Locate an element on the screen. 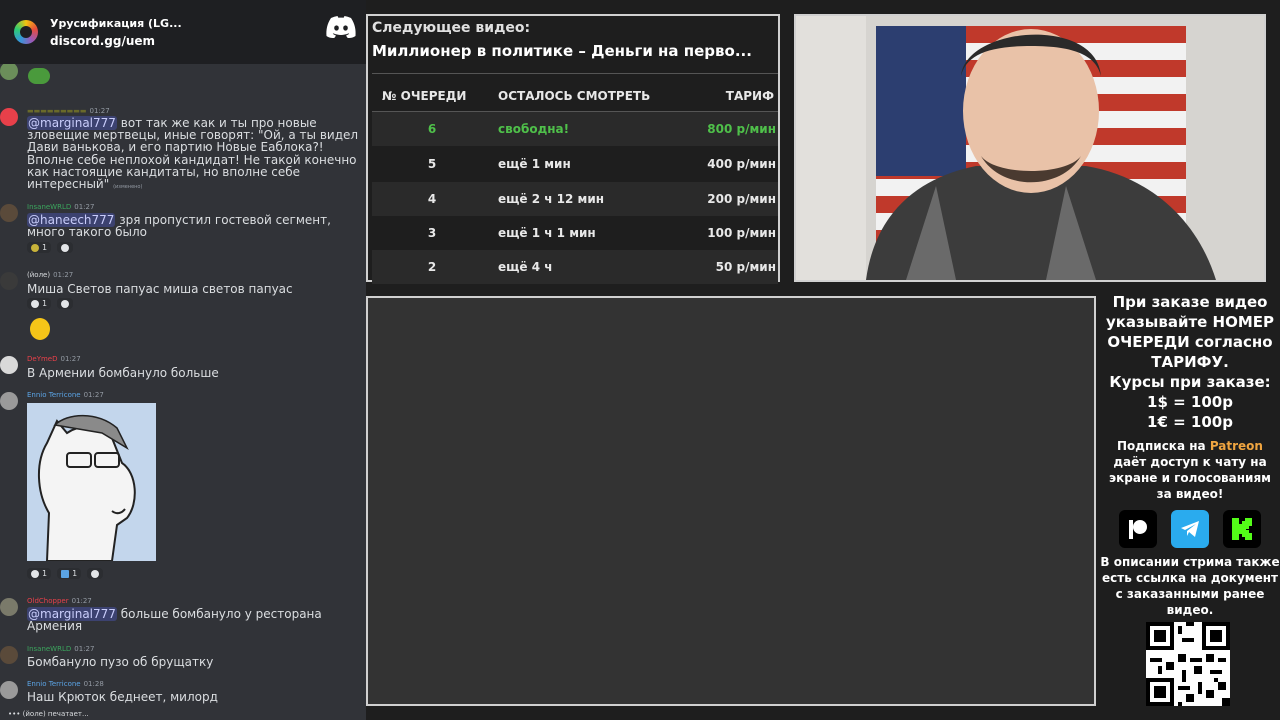  sticker-emoji-icon is located at coordinates (40, 329).